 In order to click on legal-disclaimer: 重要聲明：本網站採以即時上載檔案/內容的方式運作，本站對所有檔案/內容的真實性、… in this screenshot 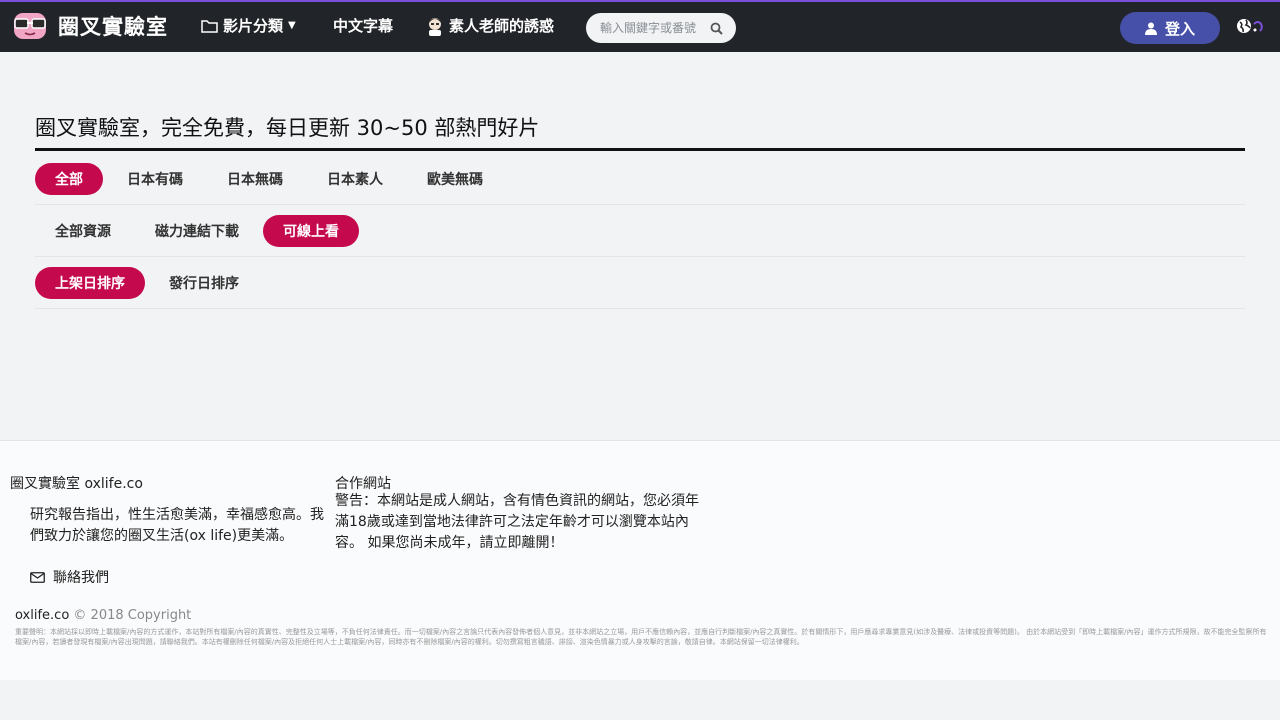, I will do `click(641, 637)`.